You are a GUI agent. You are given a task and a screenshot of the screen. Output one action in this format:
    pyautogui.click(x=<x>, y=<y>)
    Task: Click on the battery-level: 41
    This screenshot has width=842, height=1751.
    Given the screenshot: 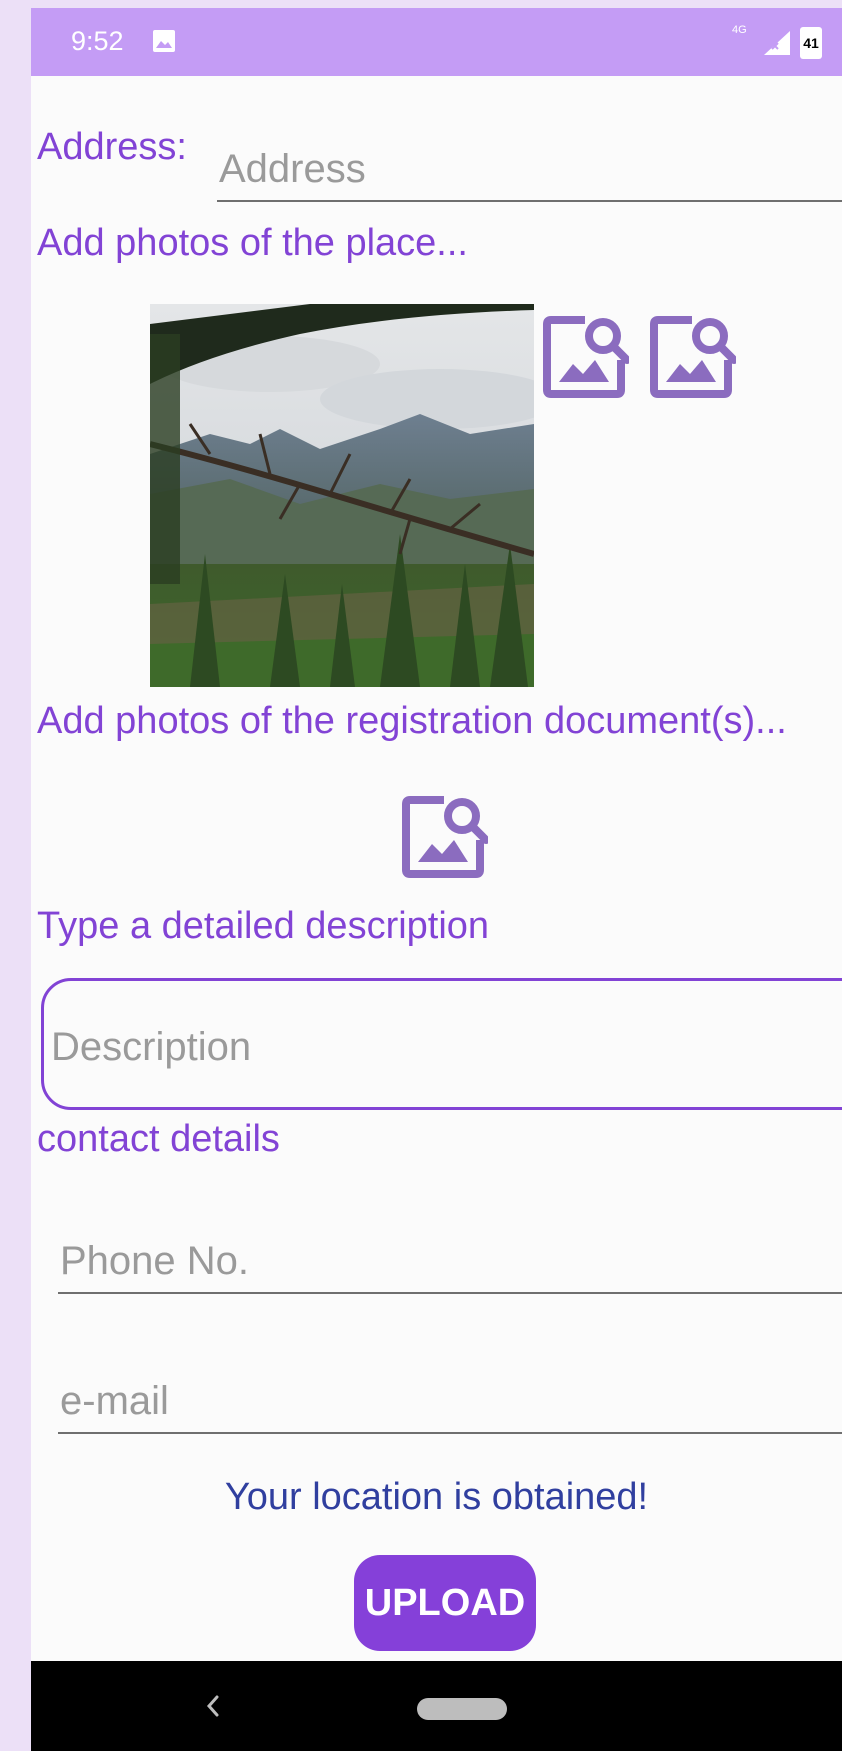 What is the action you would take?
    pyautogui.click(x=811, y=43)
    